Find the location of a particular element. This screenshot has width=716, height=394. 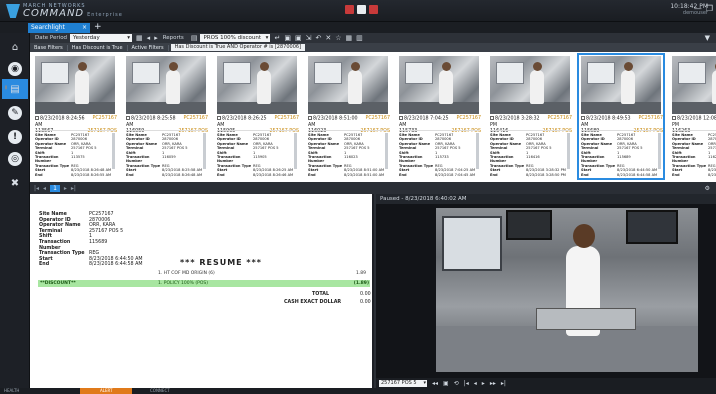

cash-value: 0.00 is located at coordinates (365, 302).